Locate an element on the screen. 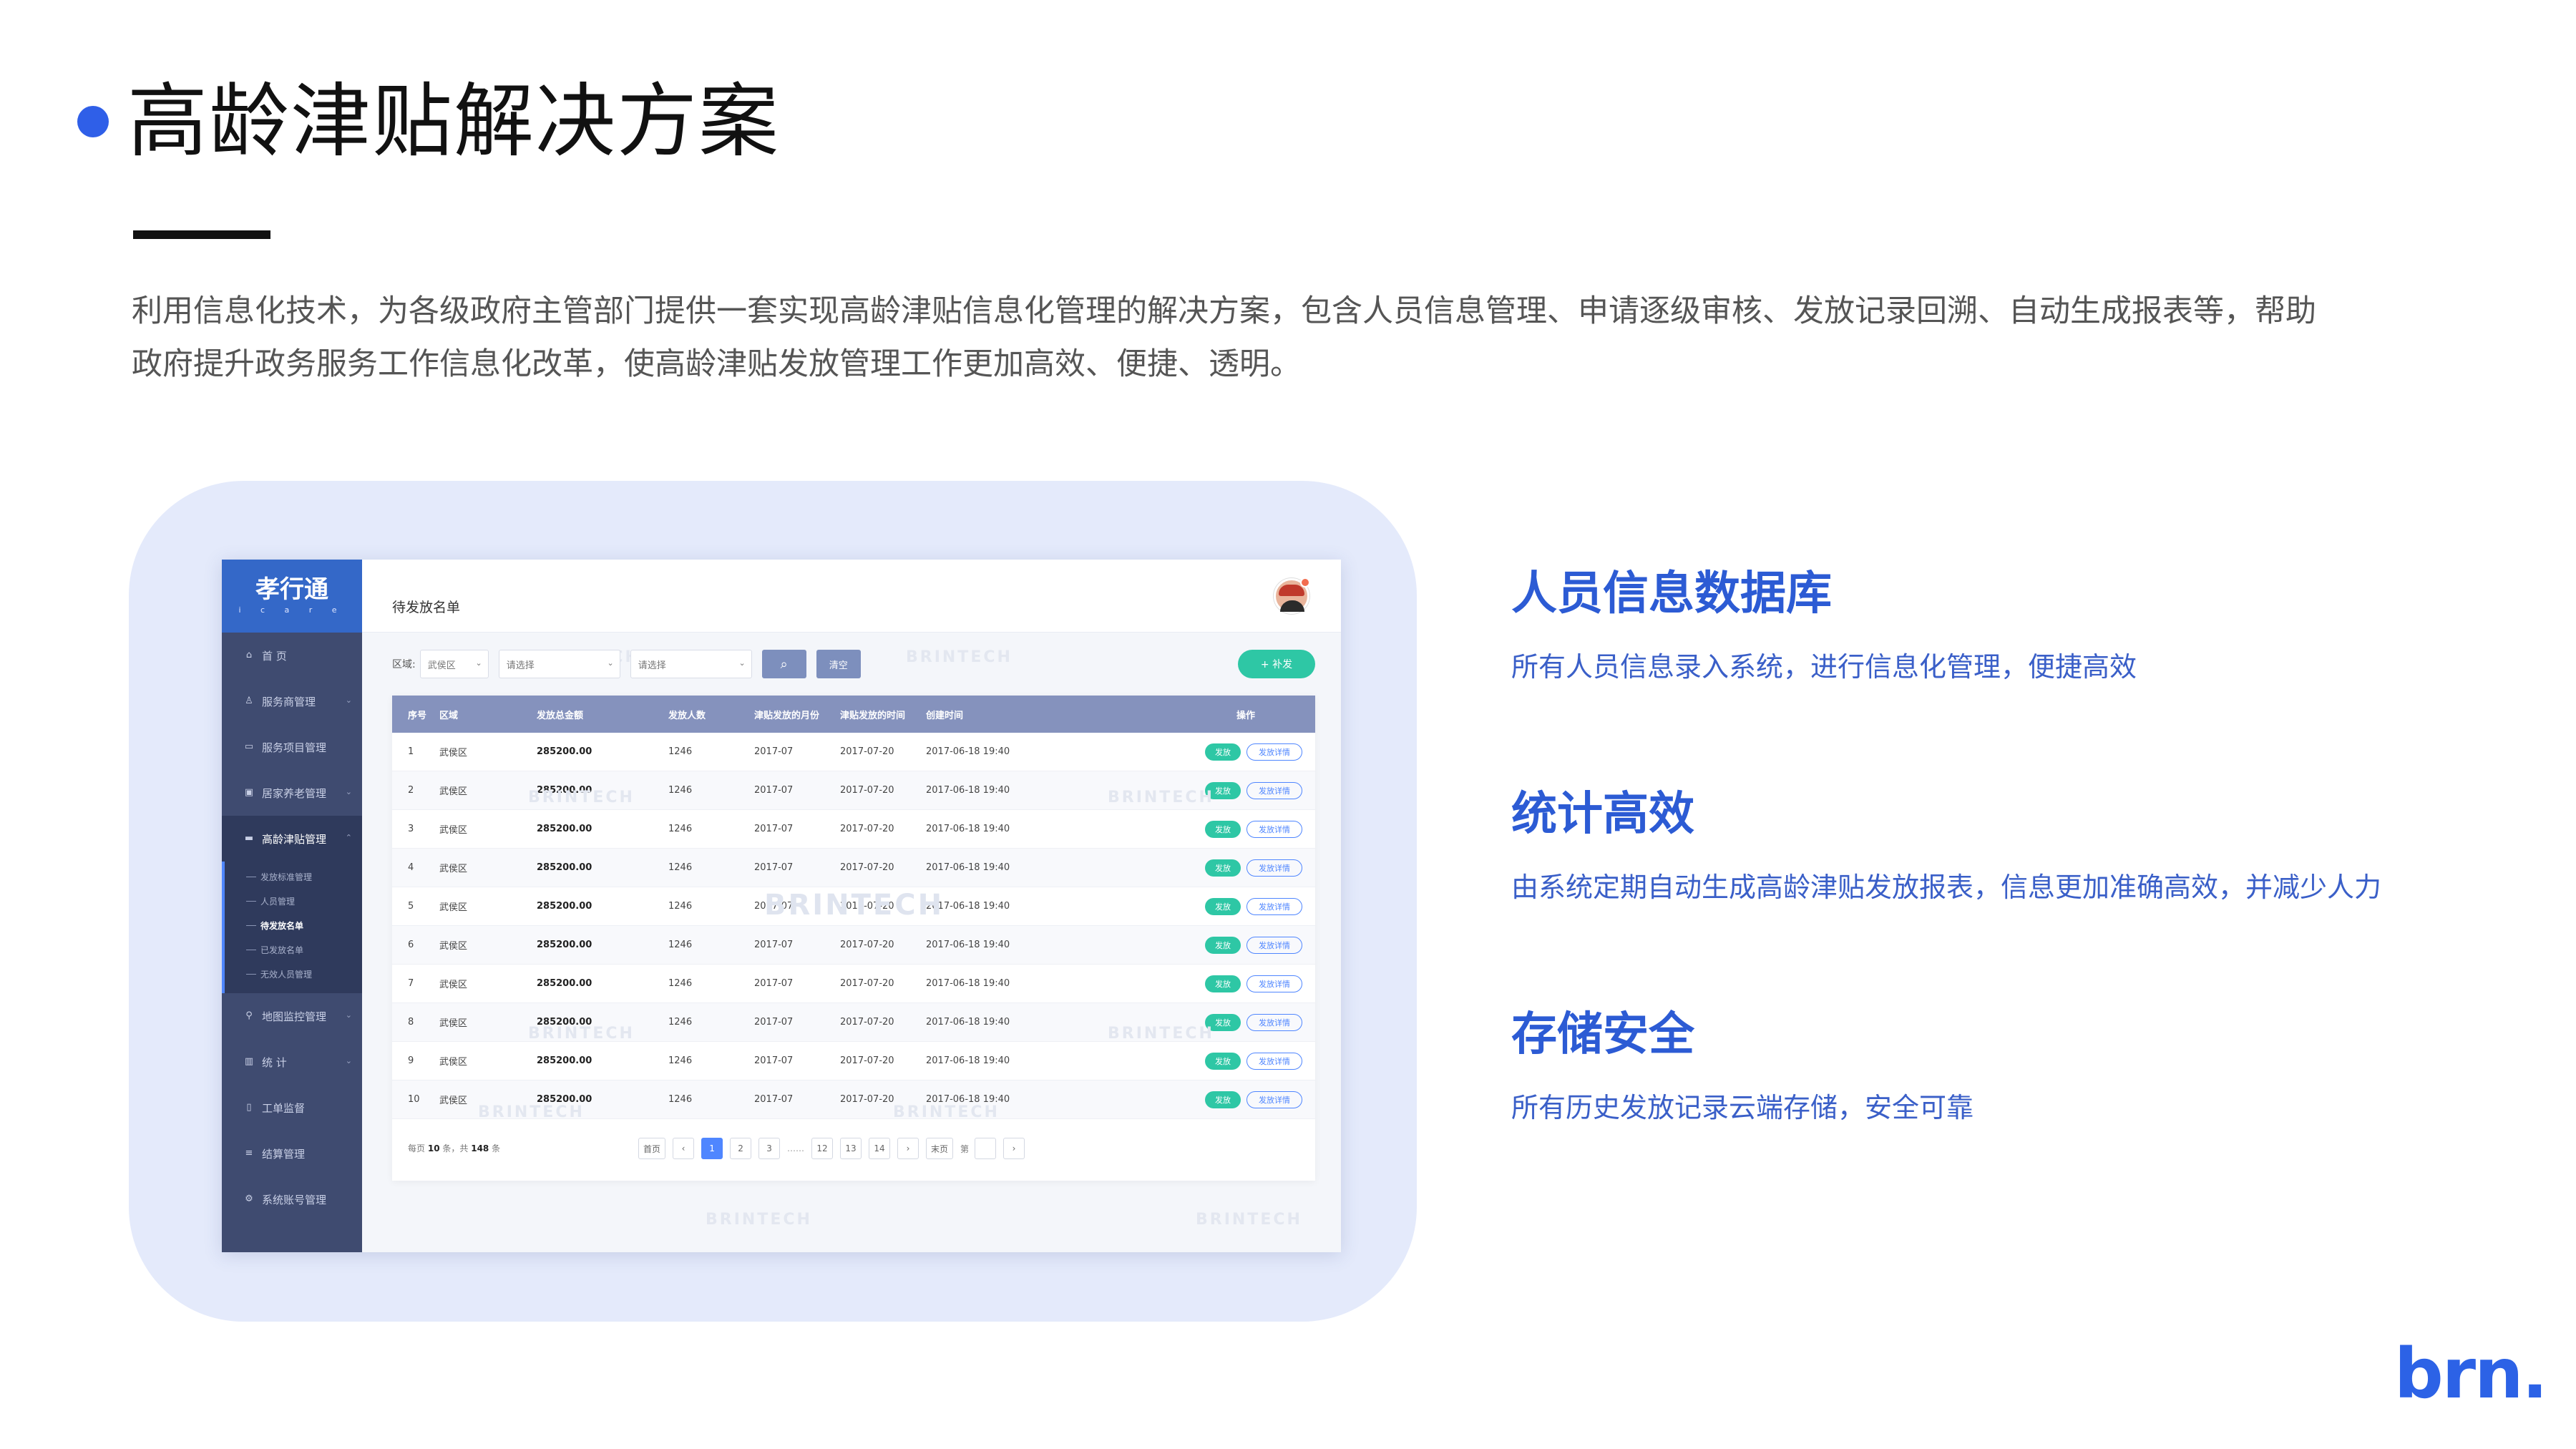 The image size is (2576, 1449). cell-index: 10 is located at coordinates (414, 1099).